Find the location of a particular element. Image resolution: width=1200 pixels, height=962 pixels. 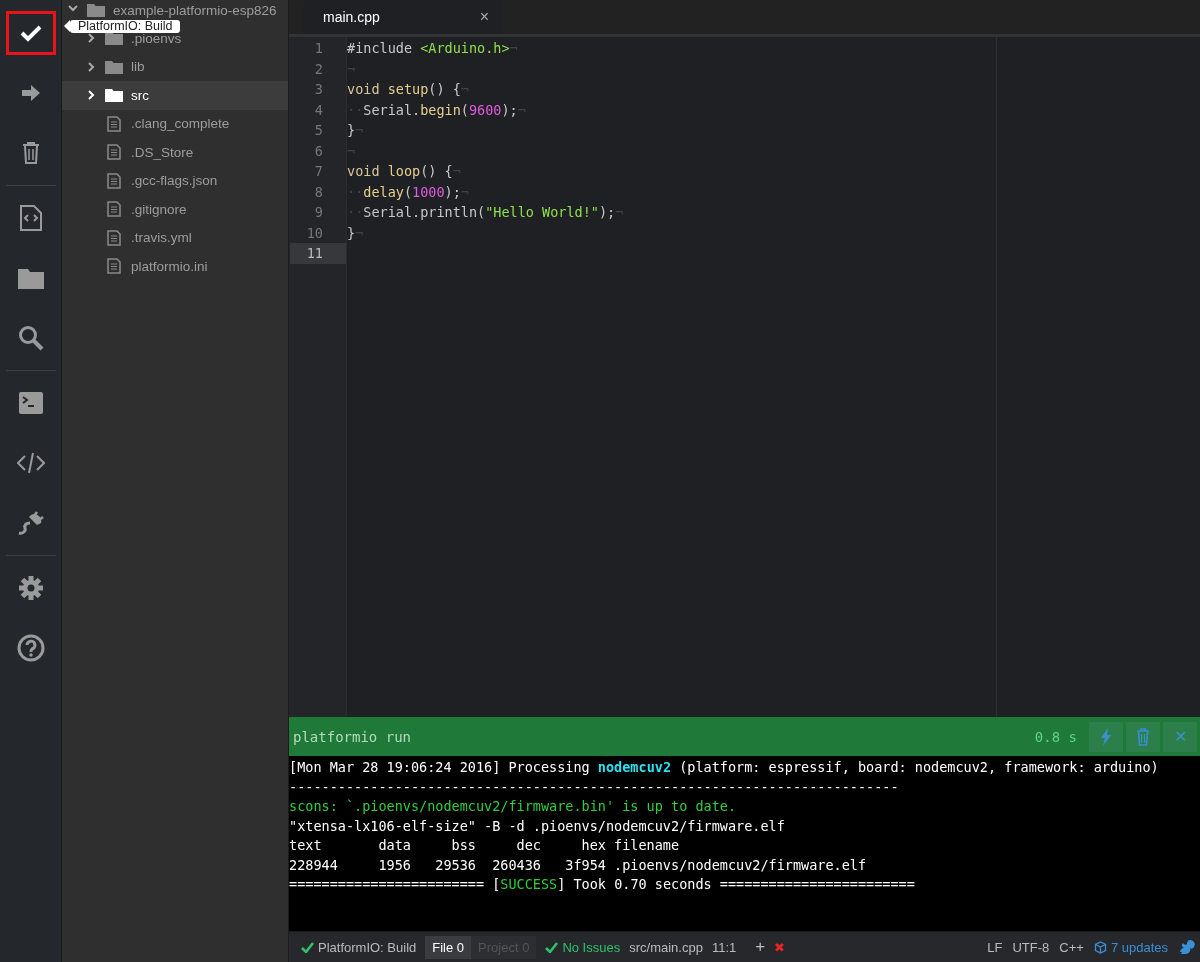

line-number: 9 is located at coordinates (318, 212).